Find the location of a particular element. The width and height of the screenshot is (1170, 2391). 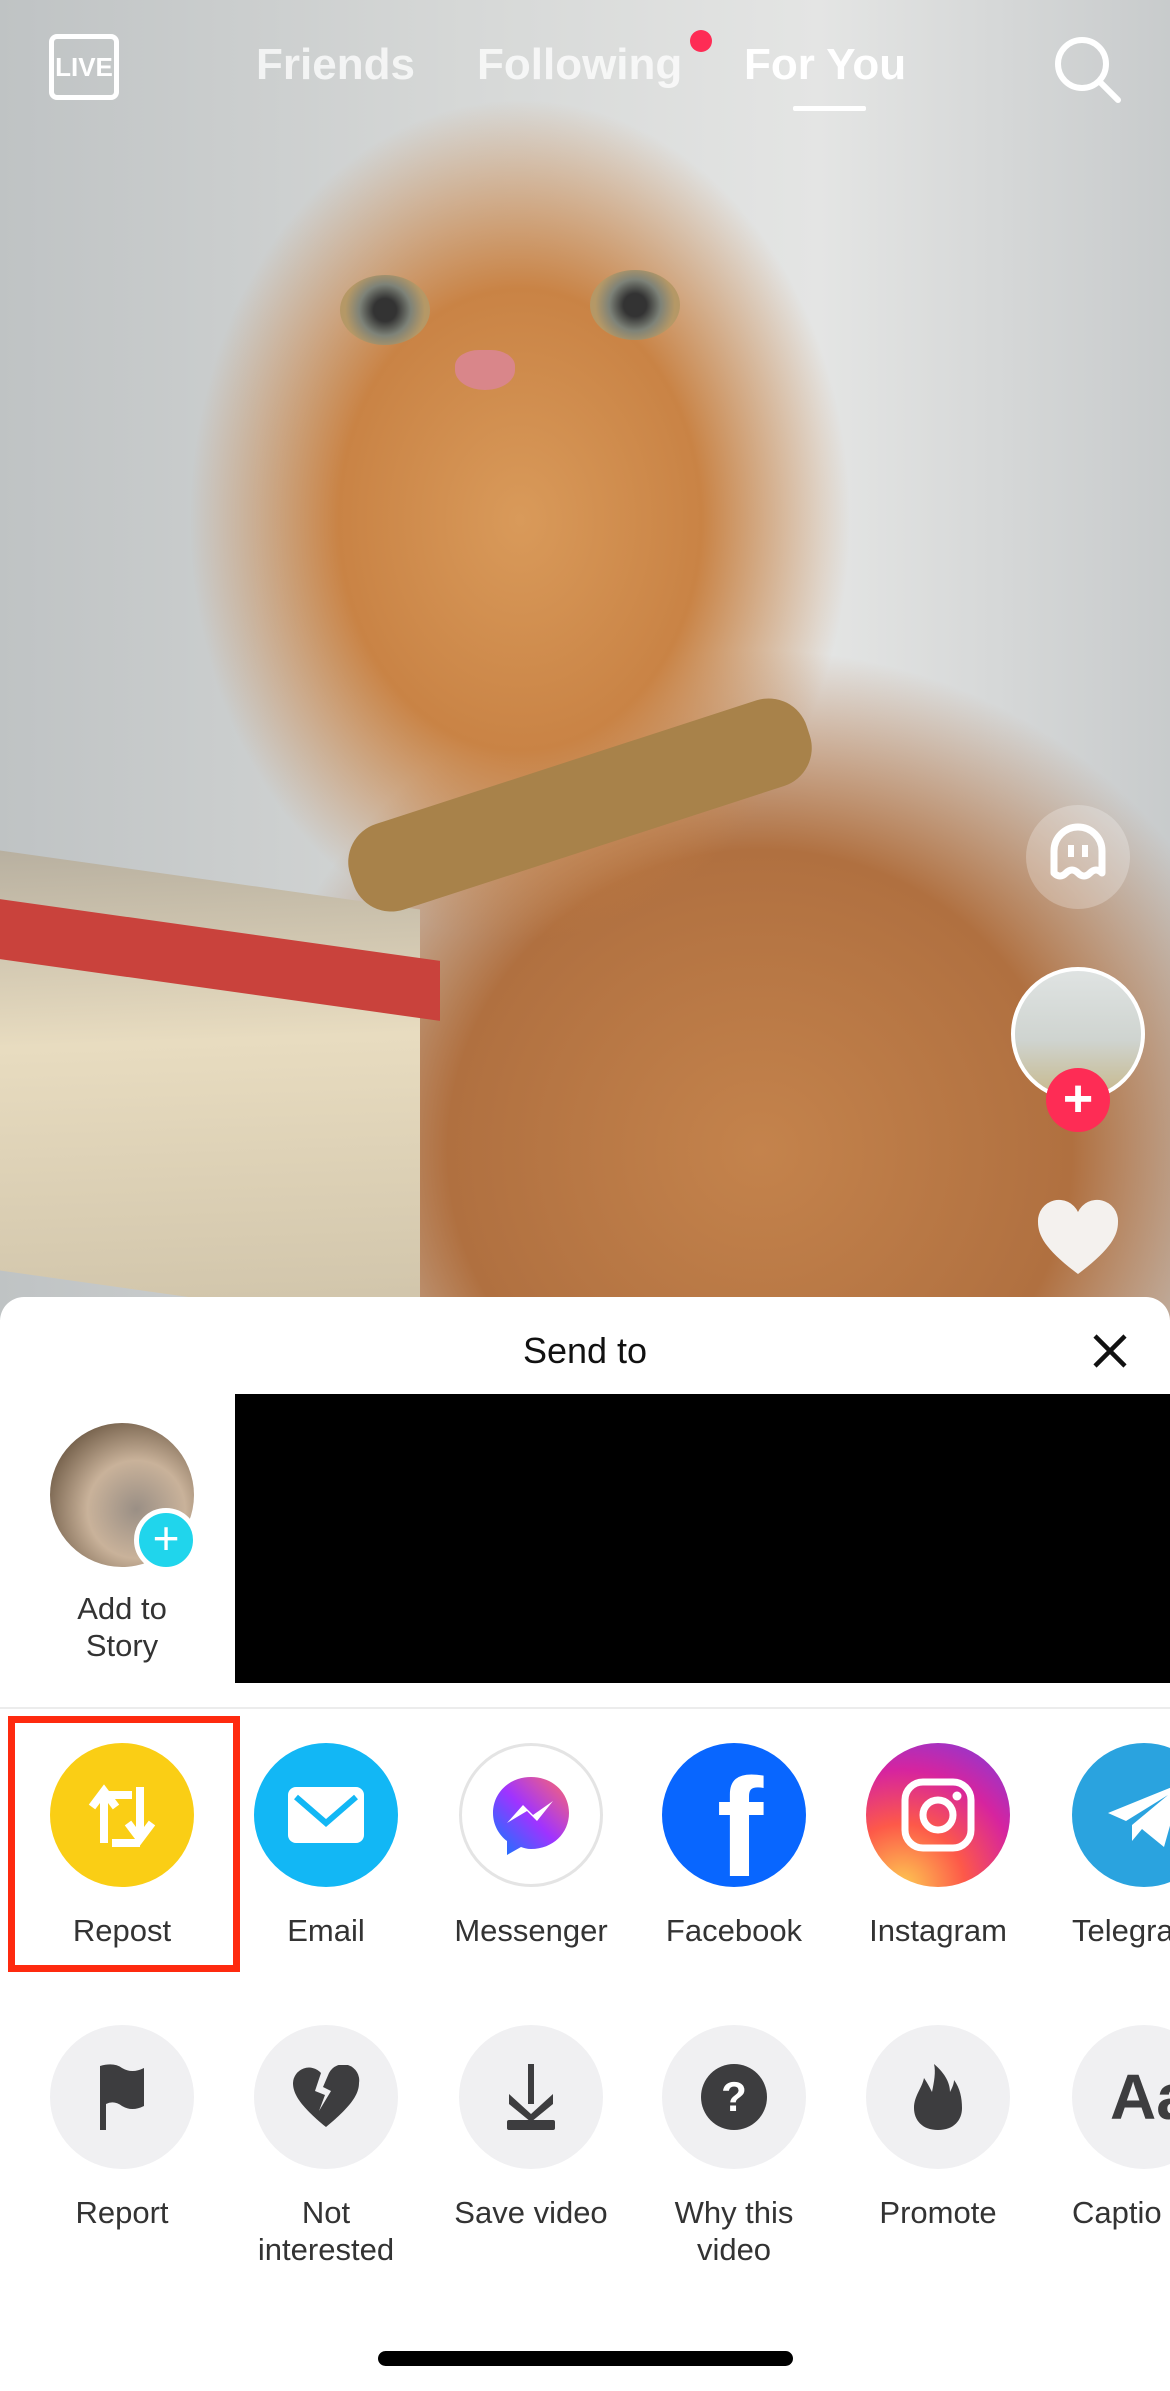

share-label: Telegra is located at coordinates (1121, 1930).